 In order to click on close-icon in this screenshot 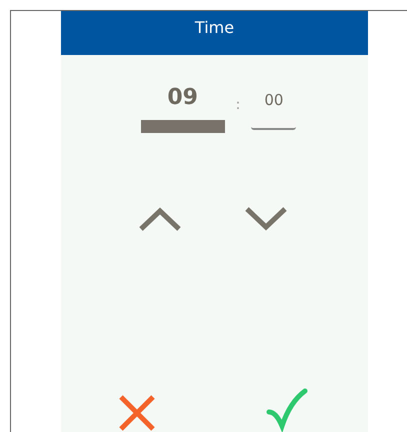, I will do `click(137, 413)`.